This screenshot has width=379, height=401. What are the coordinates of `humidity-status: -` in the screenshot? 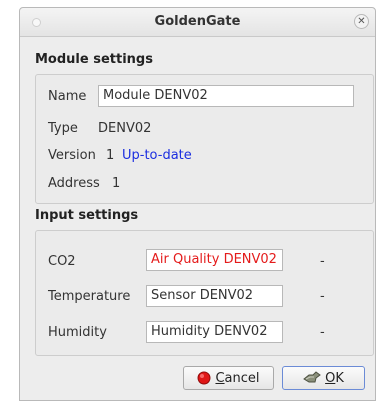 It's located at (322, 332).